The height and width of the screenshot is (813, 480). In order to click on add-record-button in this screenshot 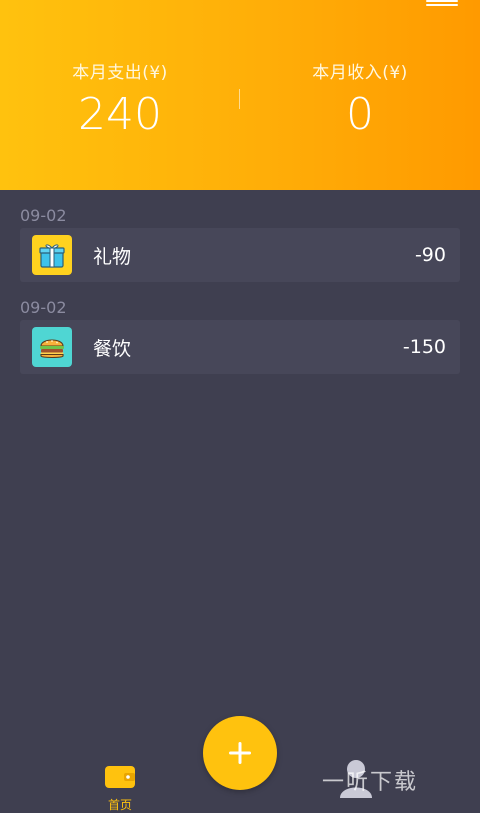, I will do `click(240, 753)`.